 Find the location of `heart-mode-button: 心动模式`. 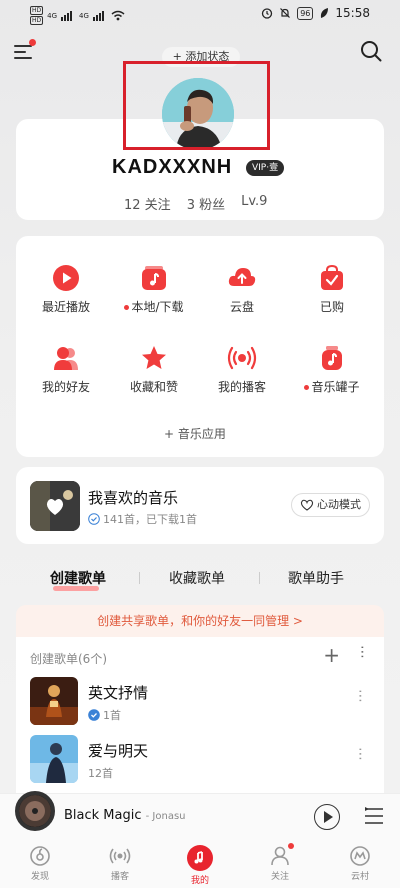

heart-mode-button: 心动模式 is located at coordinates (330, 505).